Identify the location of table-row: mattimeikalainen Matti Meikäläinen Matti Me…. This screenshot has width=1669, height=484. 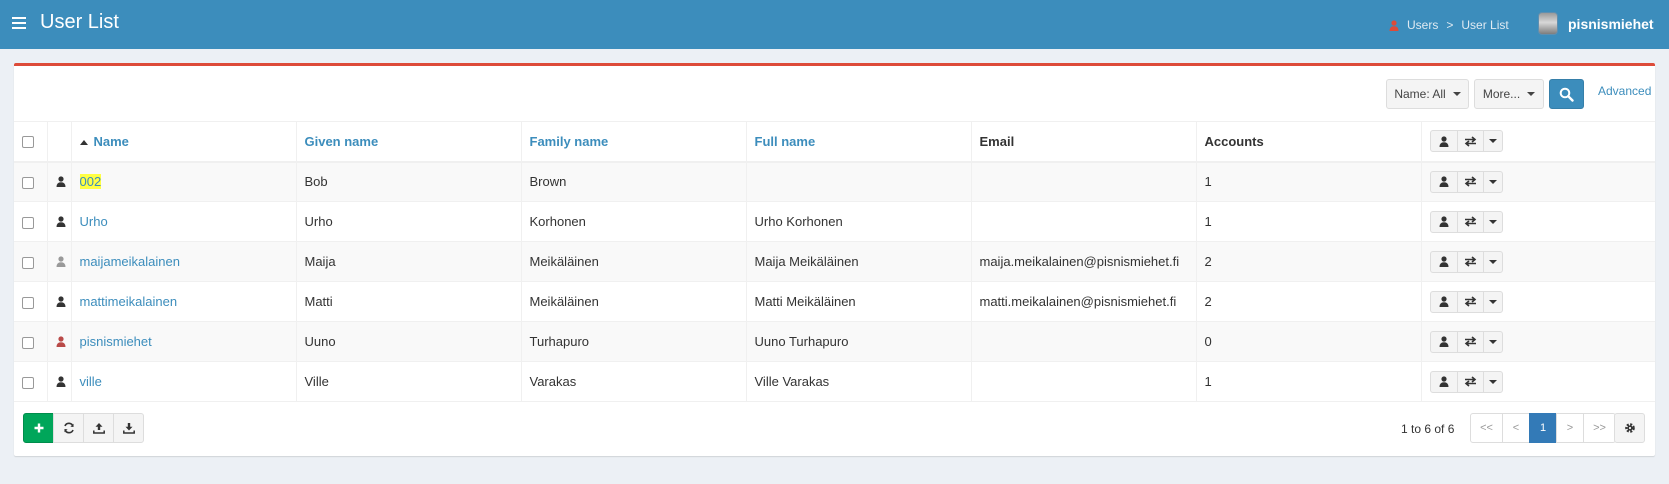
(834, 301).